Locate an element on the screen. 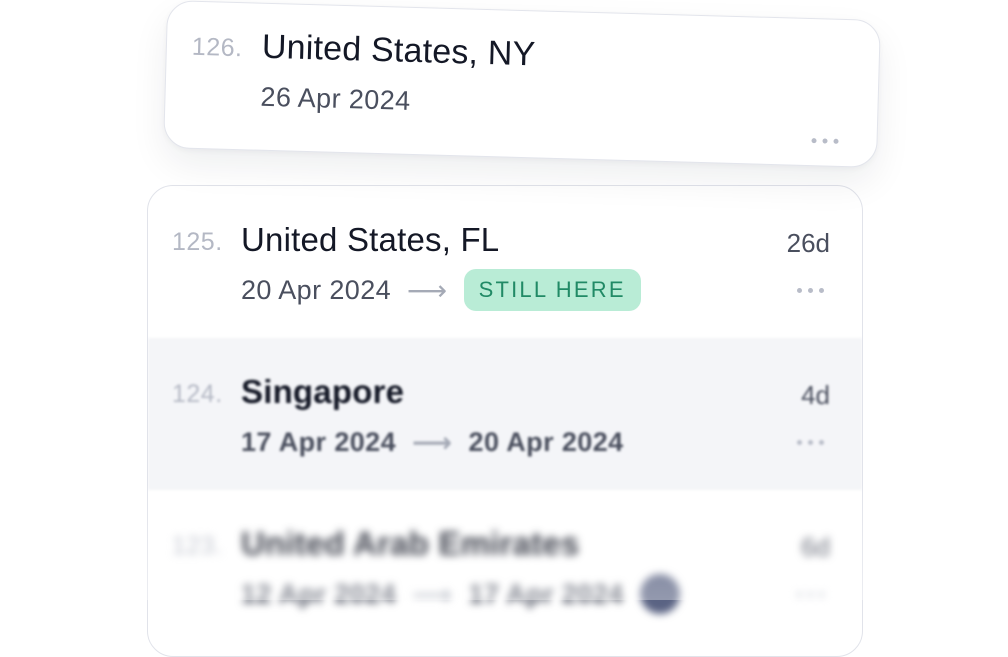 The image size is (1008, 657). trip-number: 126. is located at coordinates (217, 47).